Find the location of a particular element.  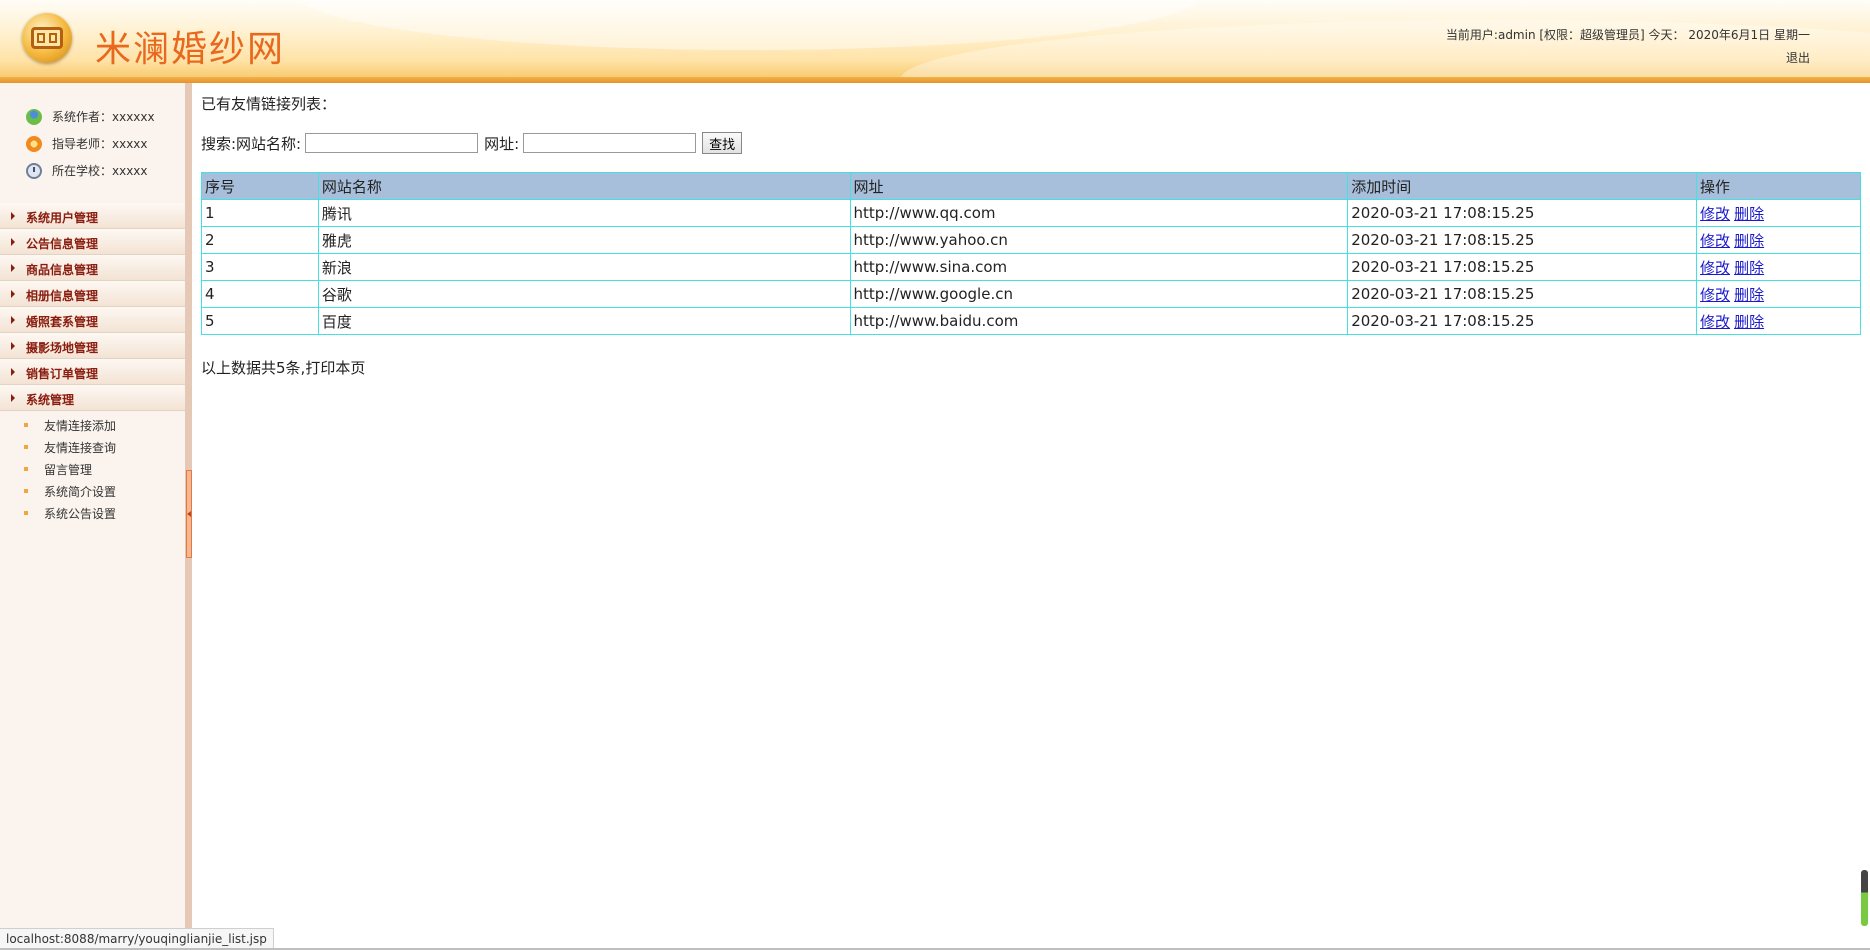

cell-no: 2 is located at coordinates (260, 240).